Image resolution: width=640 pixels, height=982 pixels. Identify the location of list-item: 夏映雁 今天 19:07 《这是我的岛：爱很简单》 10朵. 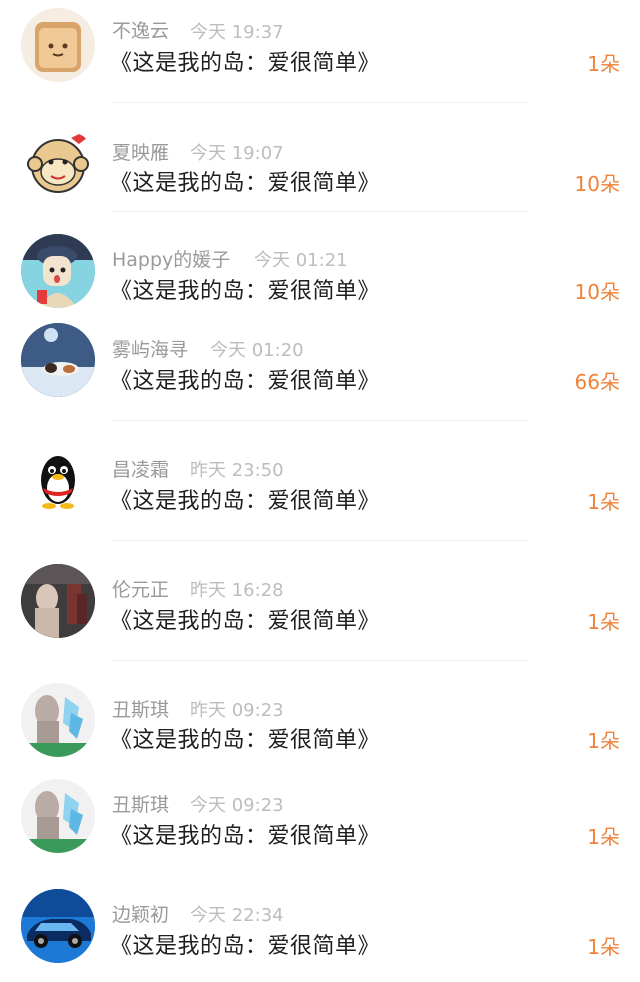
(320, 180).